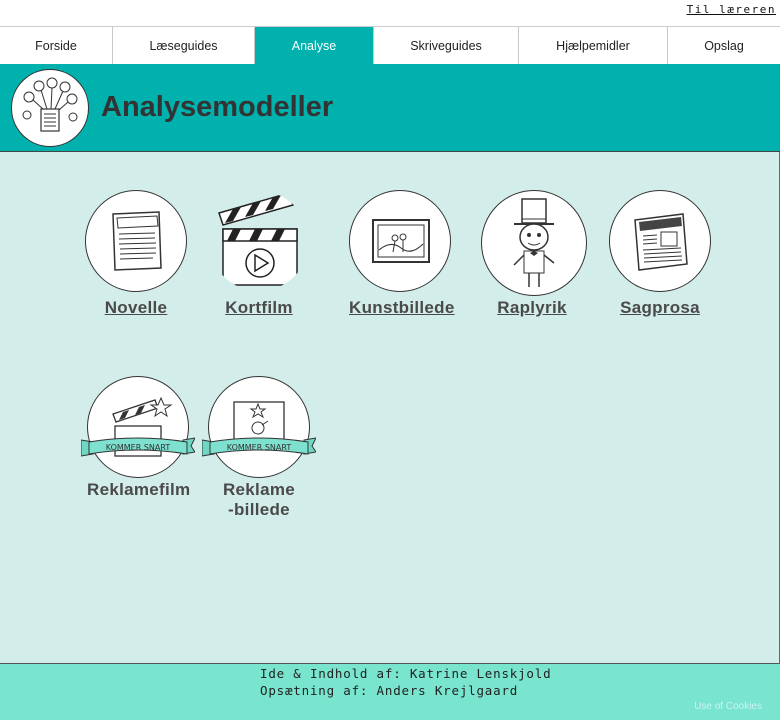 The image size is (780, 720). Describe the element at coordinates (446, 46) in the screenshot. I see `tab-skriveguides: Skriveguides` at that location.